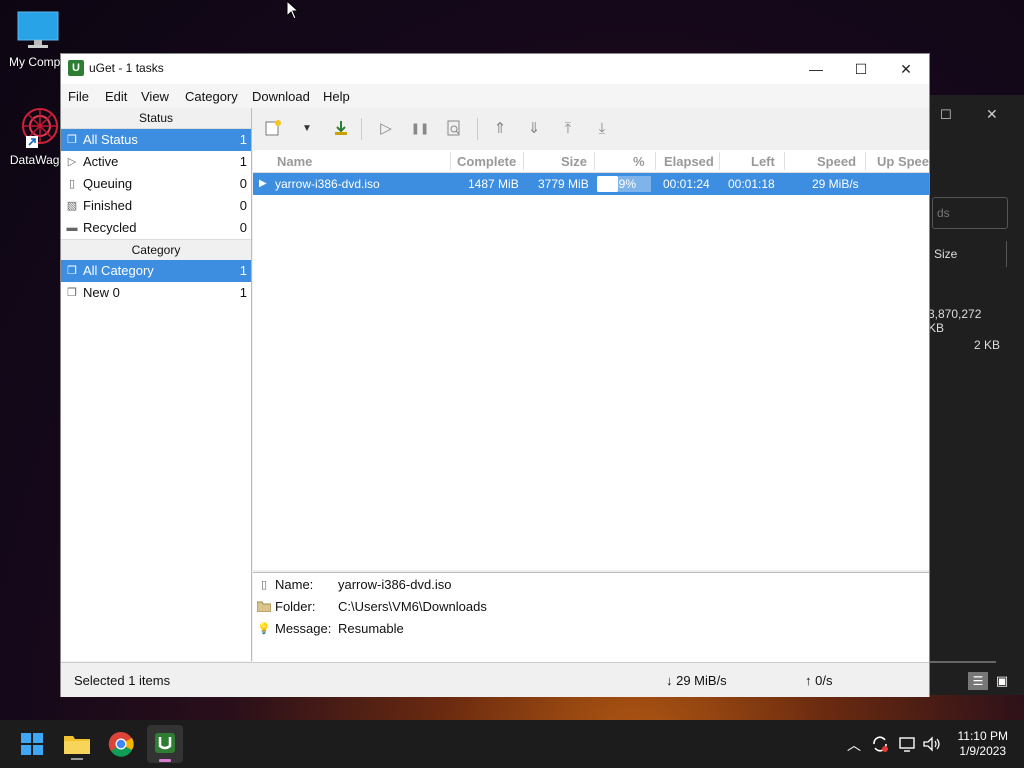 The width and height of the screenshot is (1024, 768). I want to click on network-icon, so click(907, 746).